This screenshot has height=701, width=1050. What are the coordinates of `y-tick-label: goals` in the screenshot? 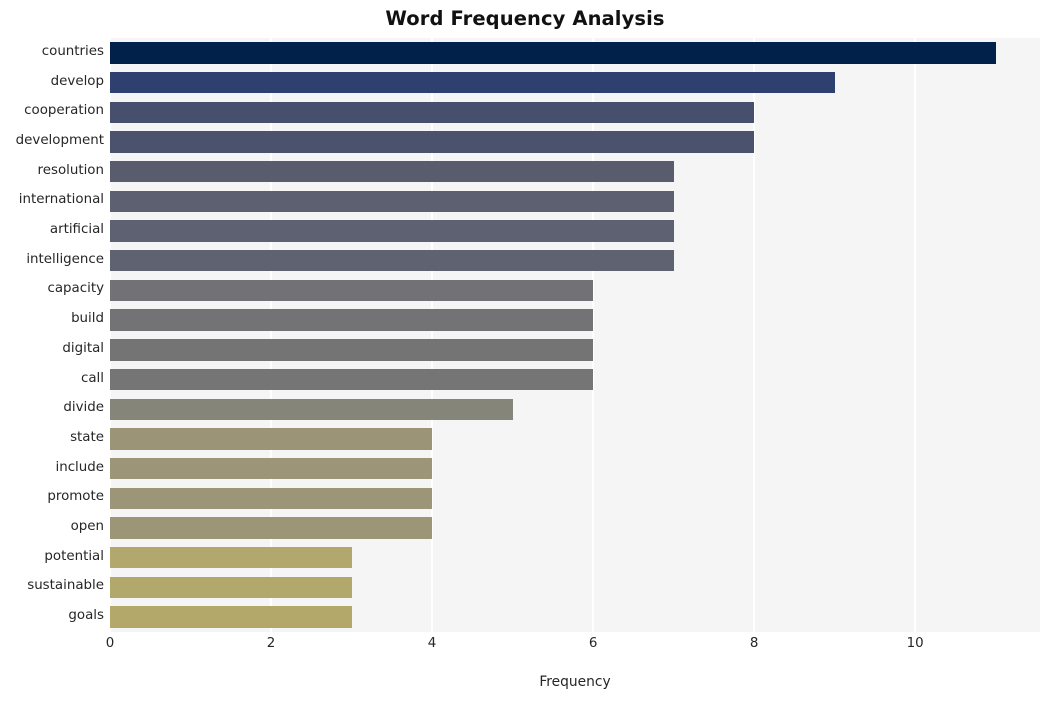 It's located at (86, 616).